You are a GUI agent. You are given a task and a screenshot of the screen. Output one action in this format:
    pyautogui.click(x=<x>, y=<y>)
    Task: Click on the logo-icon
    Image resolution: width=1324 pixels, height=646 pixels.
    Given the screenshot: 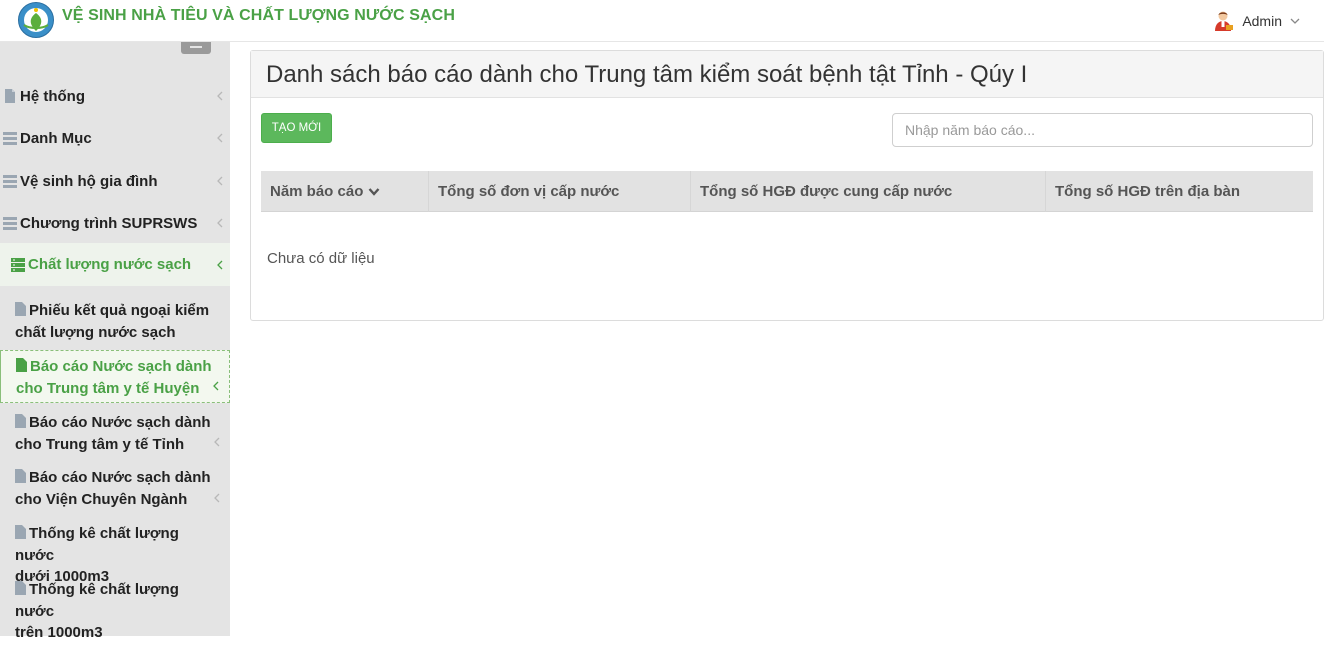 What is the action you would take?
    pyautogui.click(x=36, y=20)
    